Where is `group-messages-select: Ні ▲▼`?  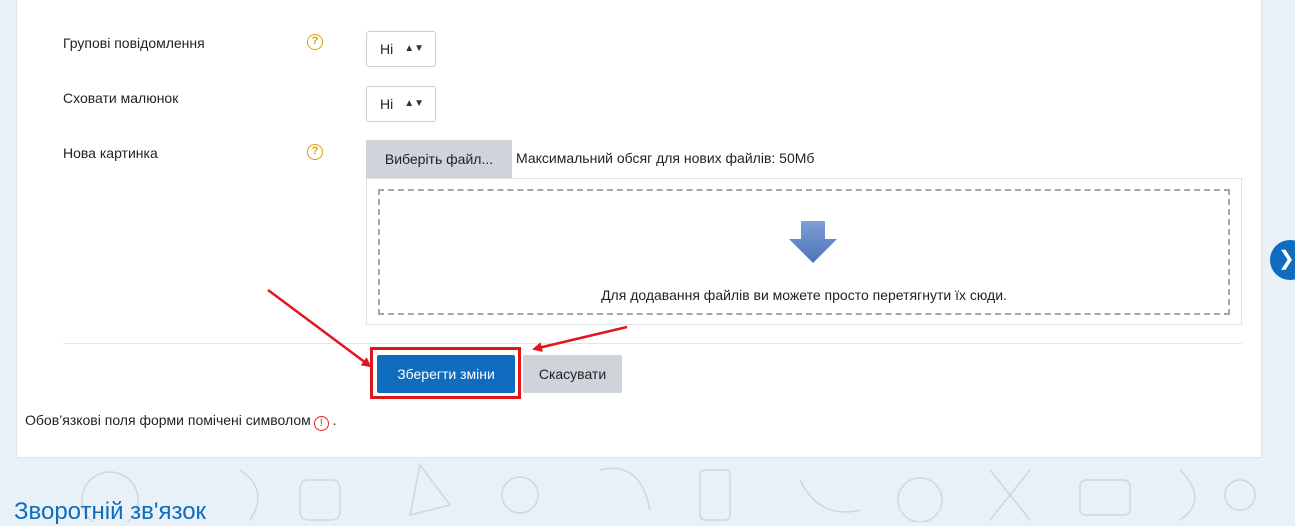
group-messages-select: Ні ▲▼ is located at coordinates (401, 49).